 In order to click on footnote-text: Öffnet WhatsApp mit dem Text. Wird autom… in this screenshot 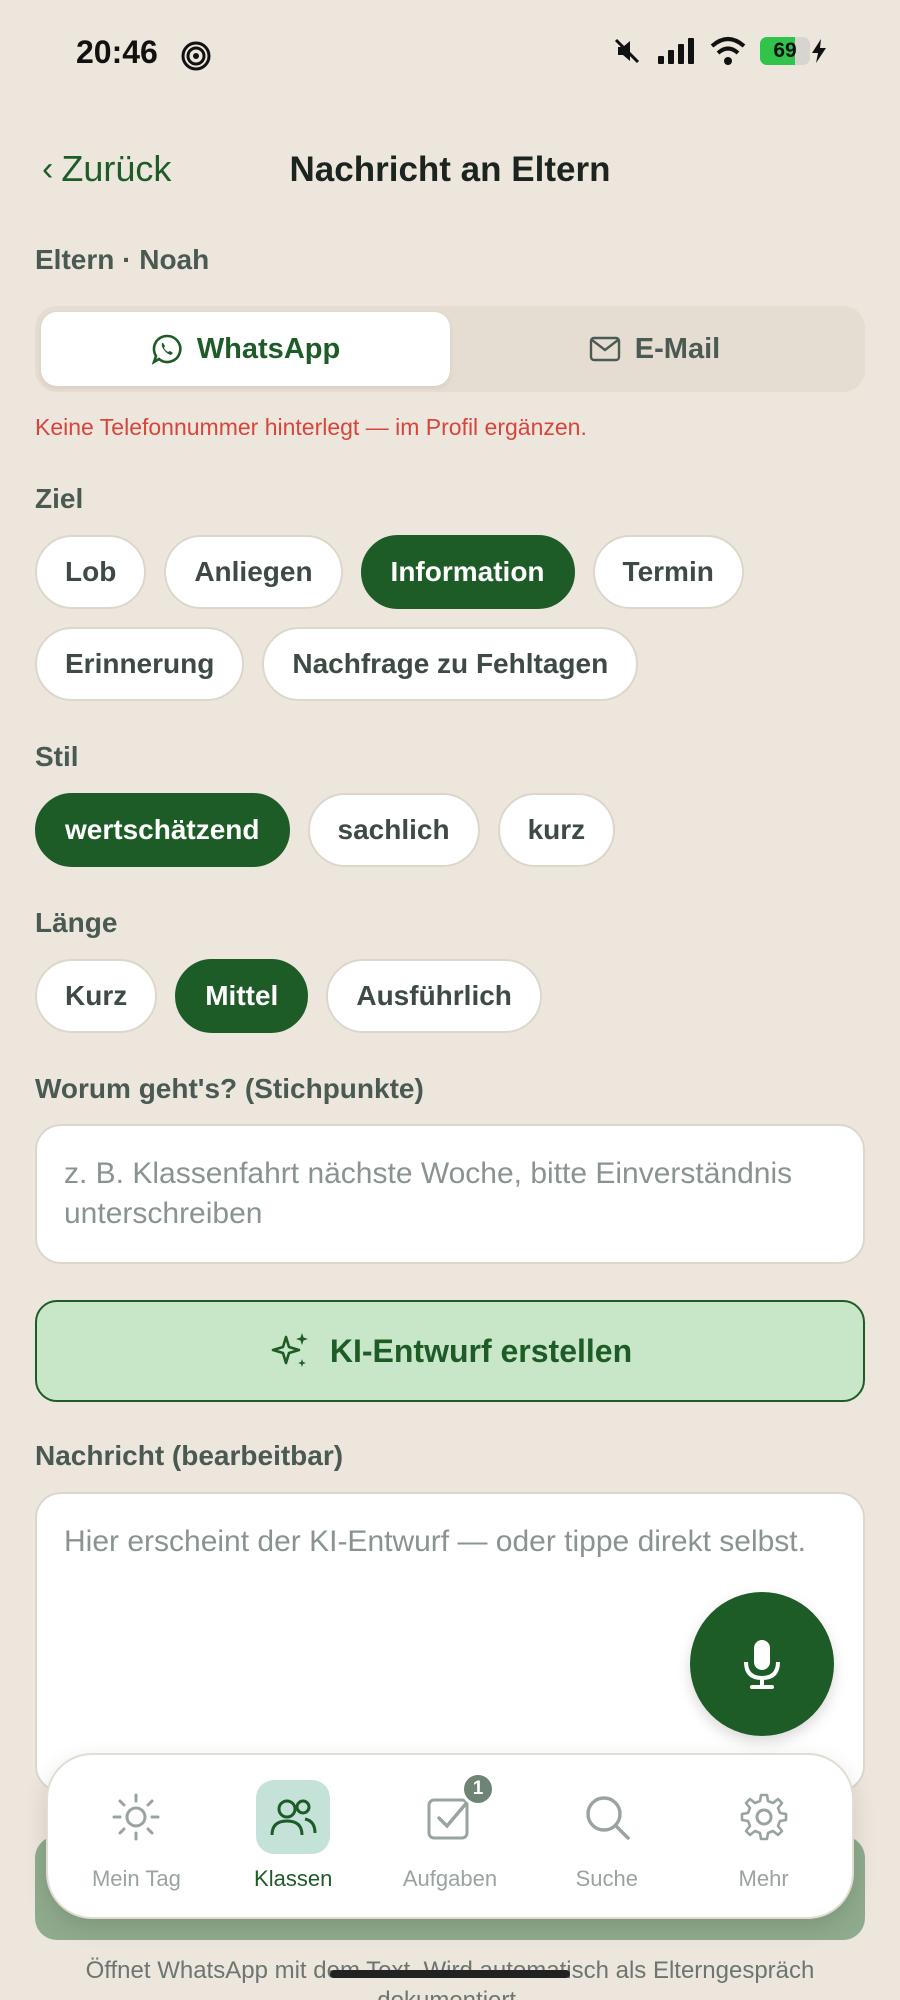, I will do `click(450, 1978)`.